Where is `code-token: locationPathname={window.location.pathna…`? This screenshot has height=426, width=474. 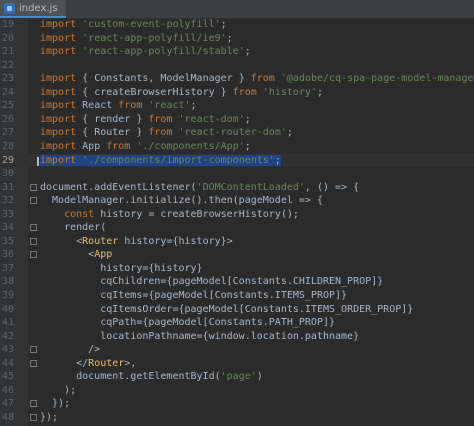 code-token: locationPathname={window.location.pathna… is located at coordinates (200, 336).